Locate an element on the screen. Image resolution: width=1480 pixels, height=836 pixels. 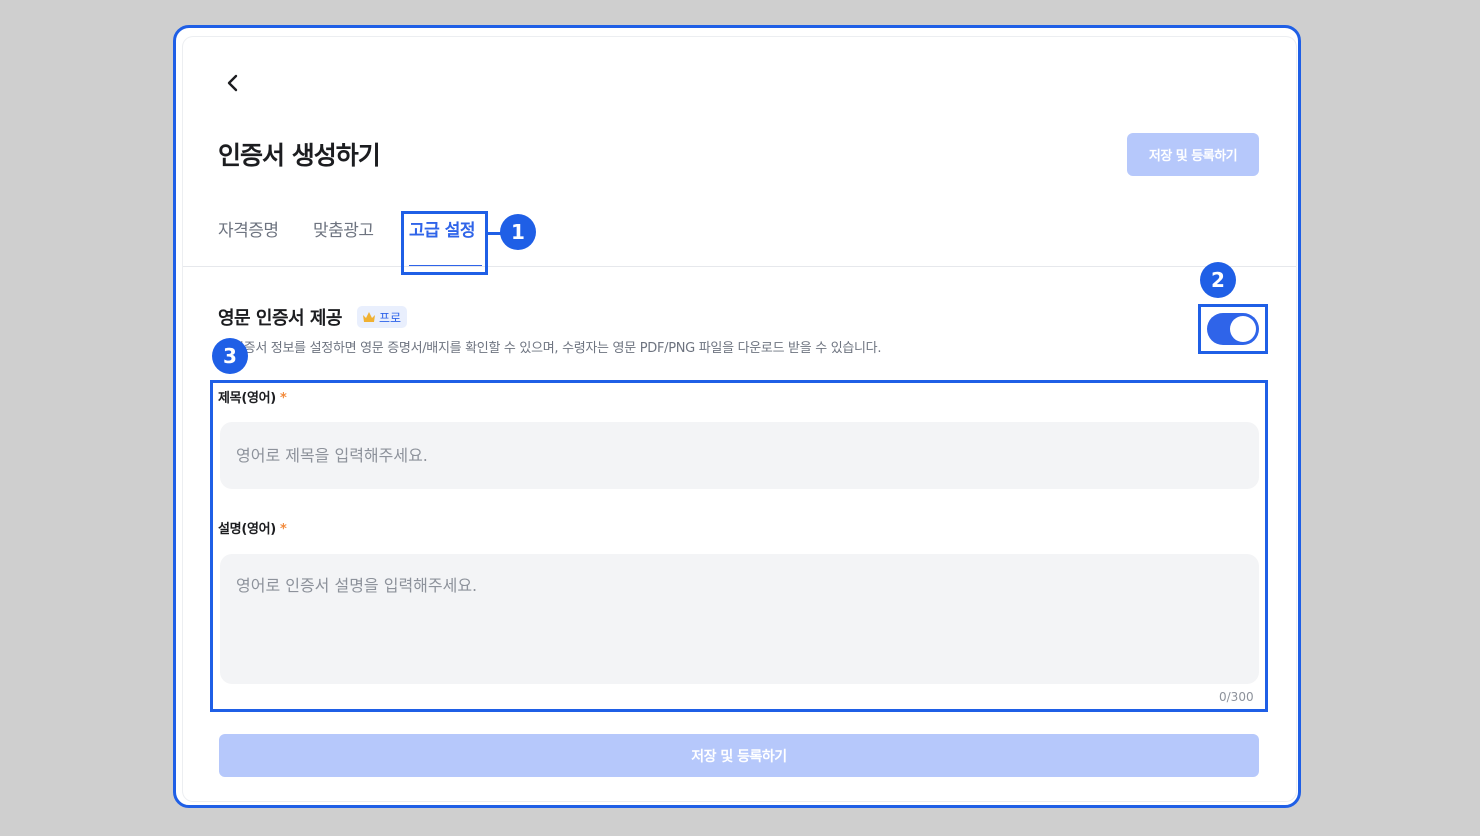
annotation-badge-1: 1 is located at coordinates (518, 232).